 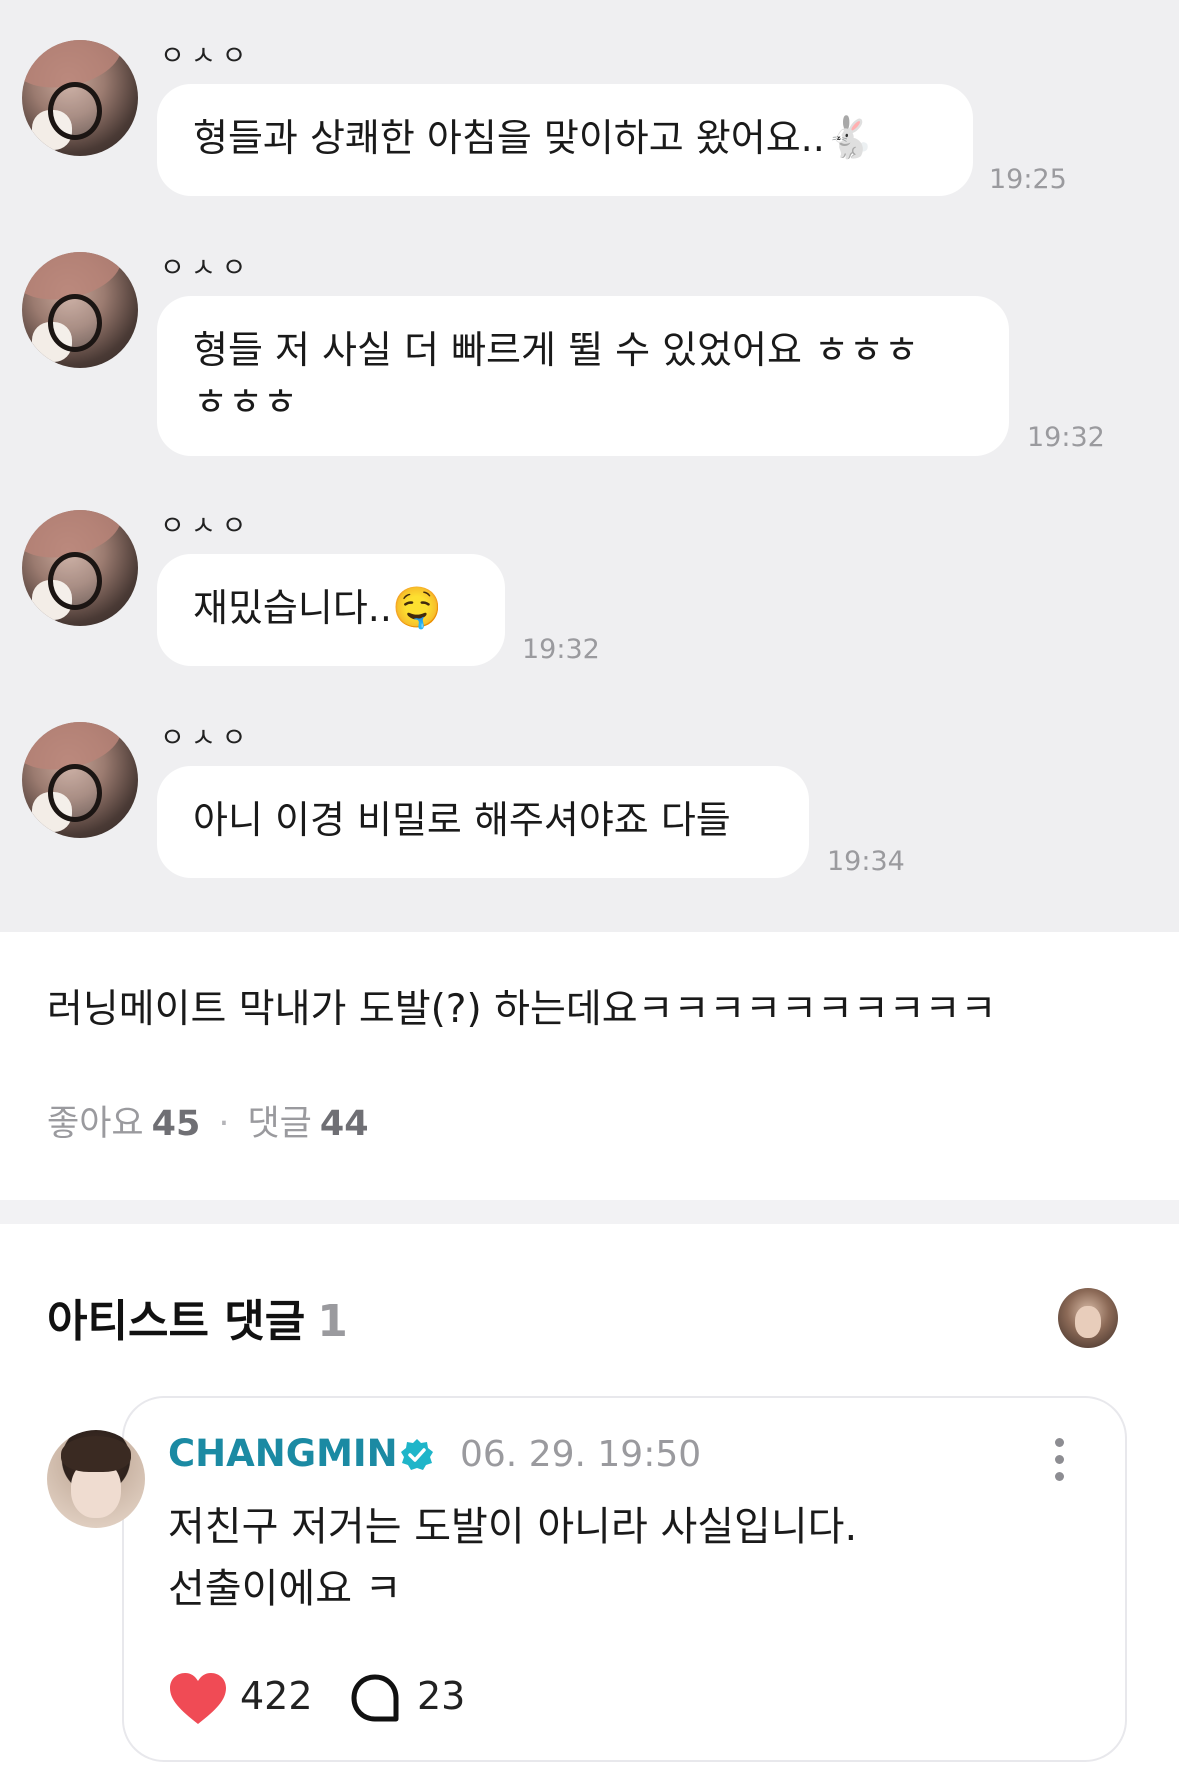 What do you see at coordinates (509, 138) in the screenshot?
I see `message-text: 형들과 상쾌한 아침을 맞이하고 왔어요..` at bounding box center [509, 138].